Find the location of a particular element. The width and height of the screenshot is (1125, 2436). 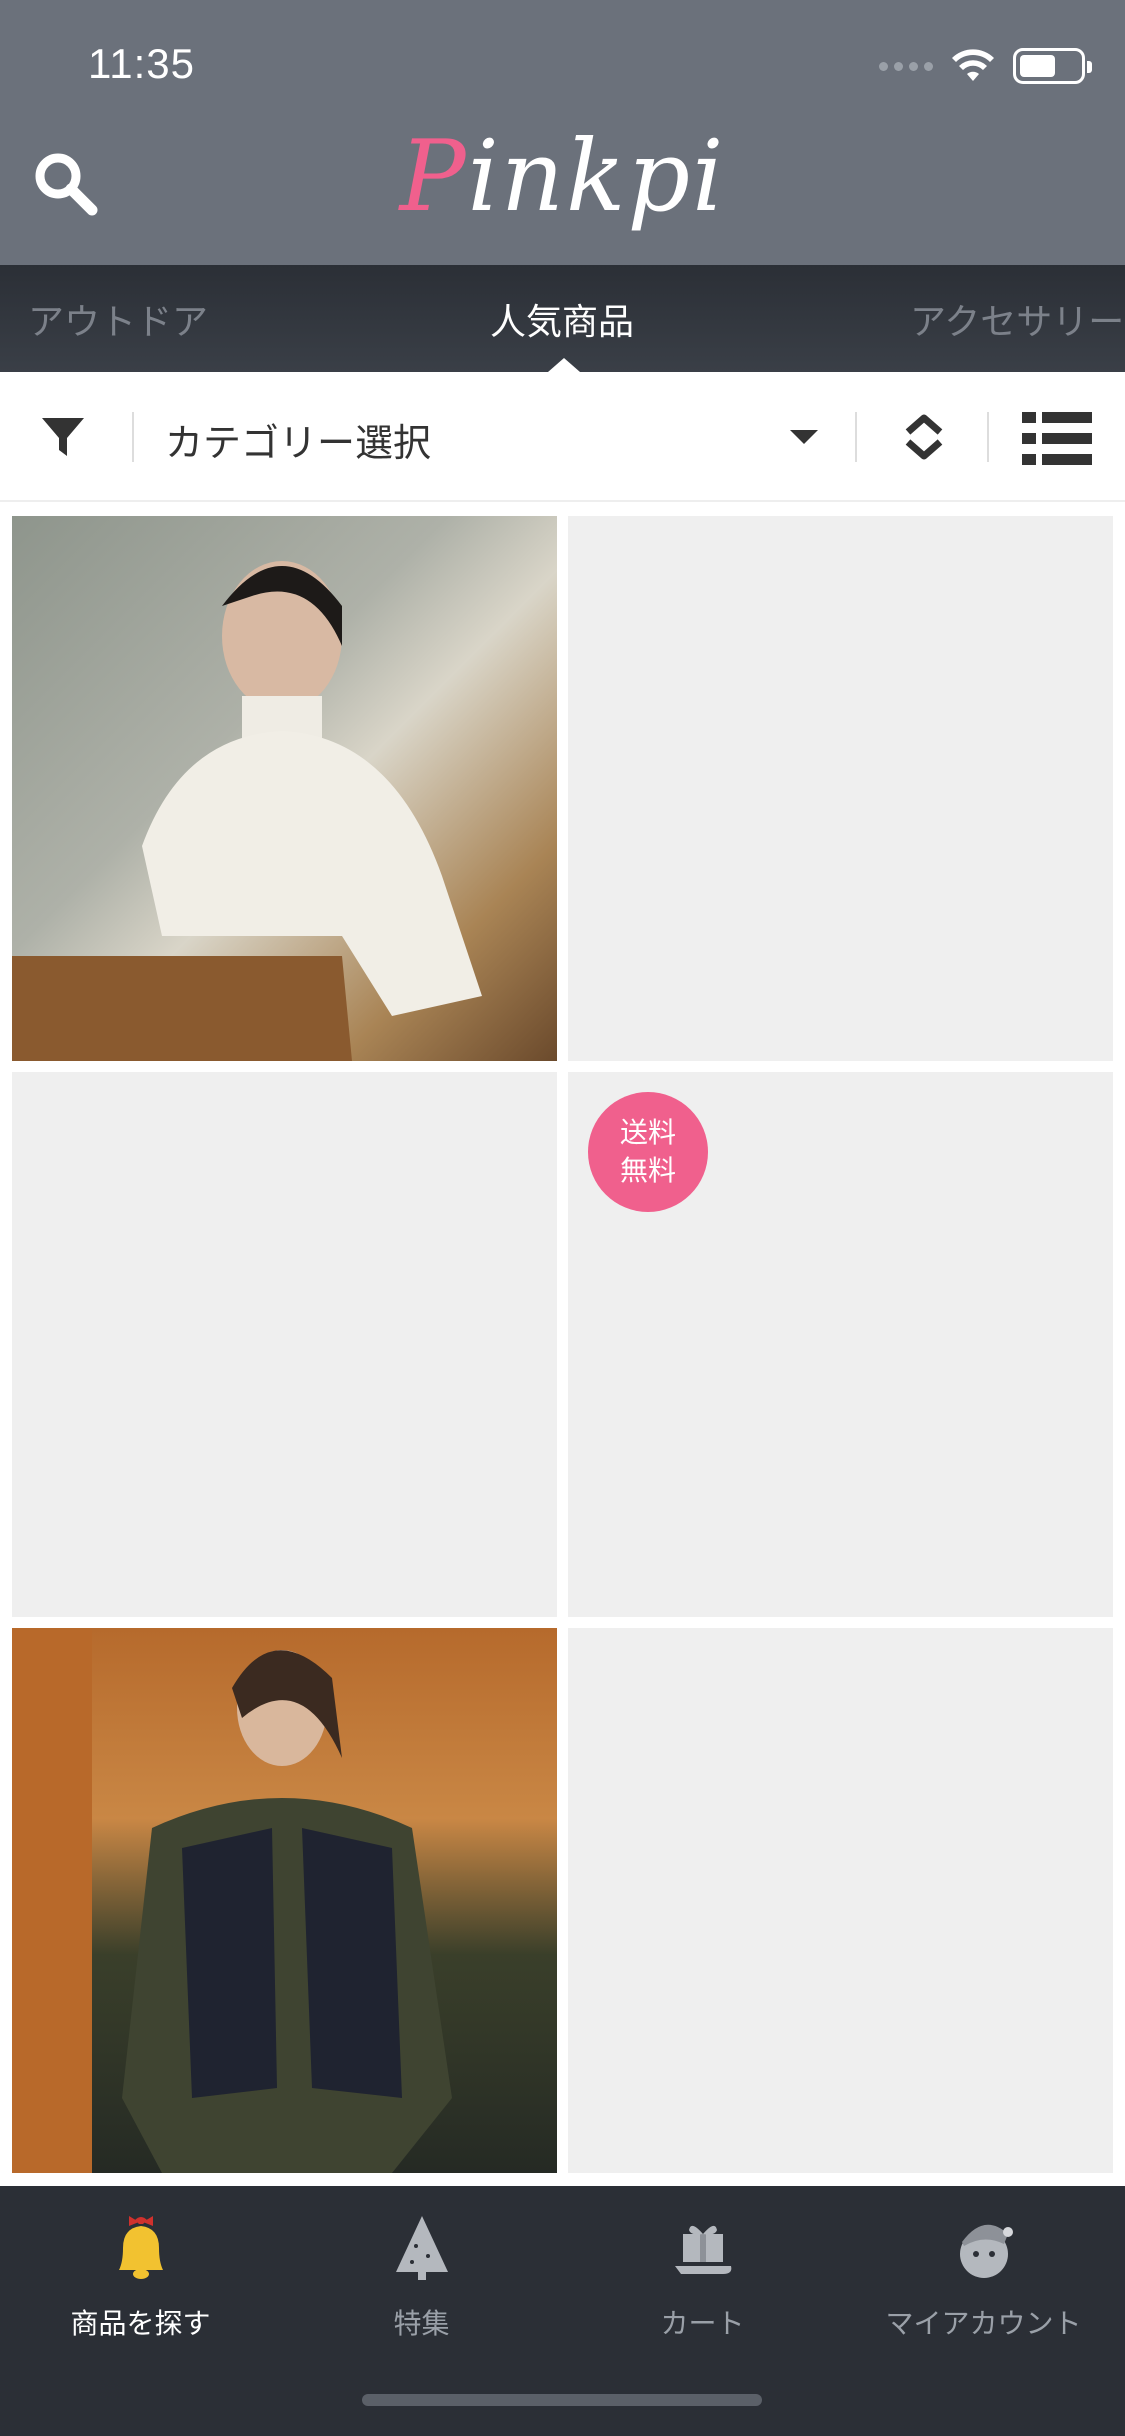

nav-label: 商品を探す is located at coordinates (140, 2323).